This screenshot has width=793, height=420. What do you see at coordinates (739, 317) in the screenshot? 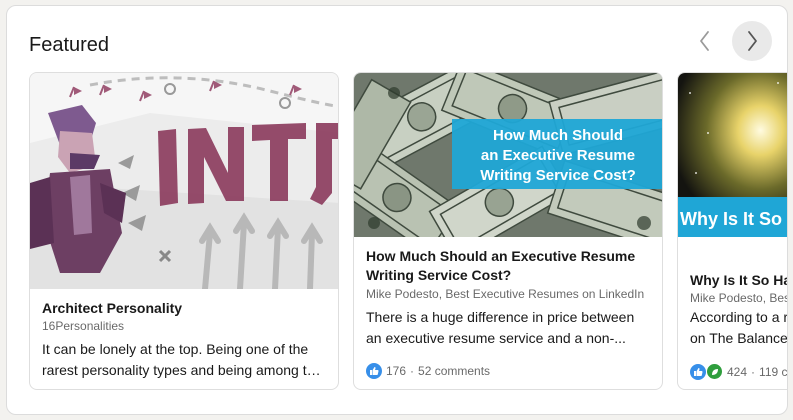
I see `card-description-line: According to a rec` at bounding box center [739, 317].